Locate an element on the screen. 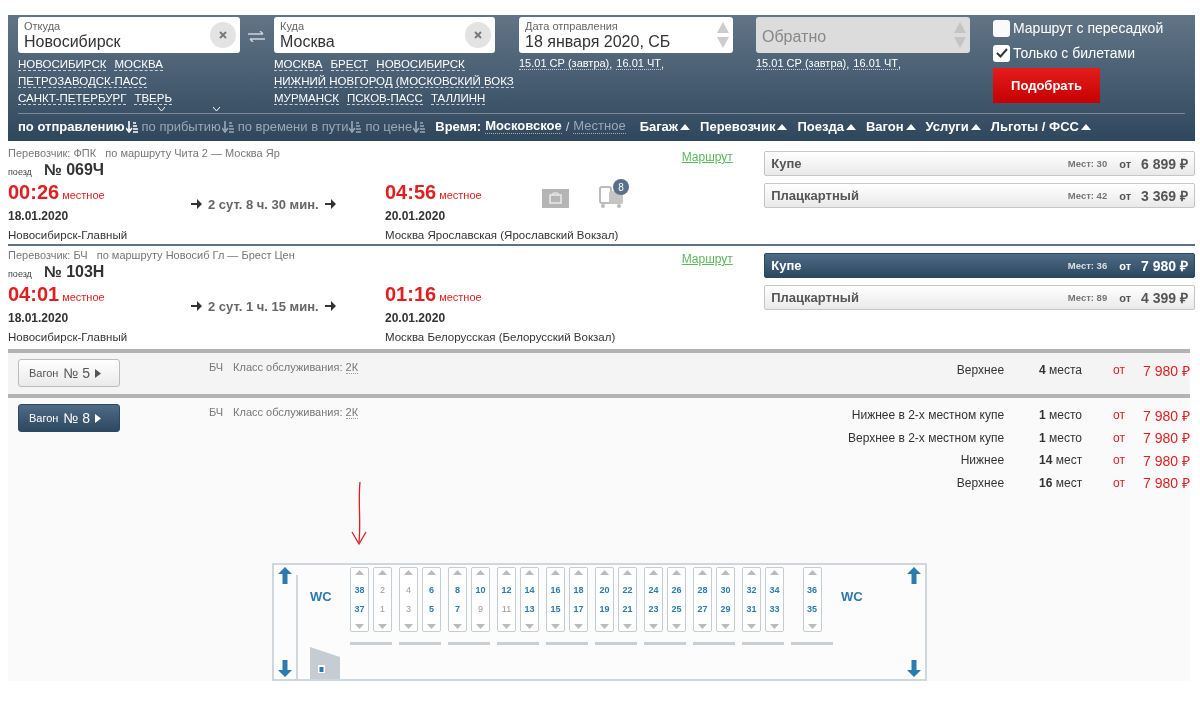 This screenshot has height=706, width=1200. seat-number: 3 is located at coordinates (408, 609).